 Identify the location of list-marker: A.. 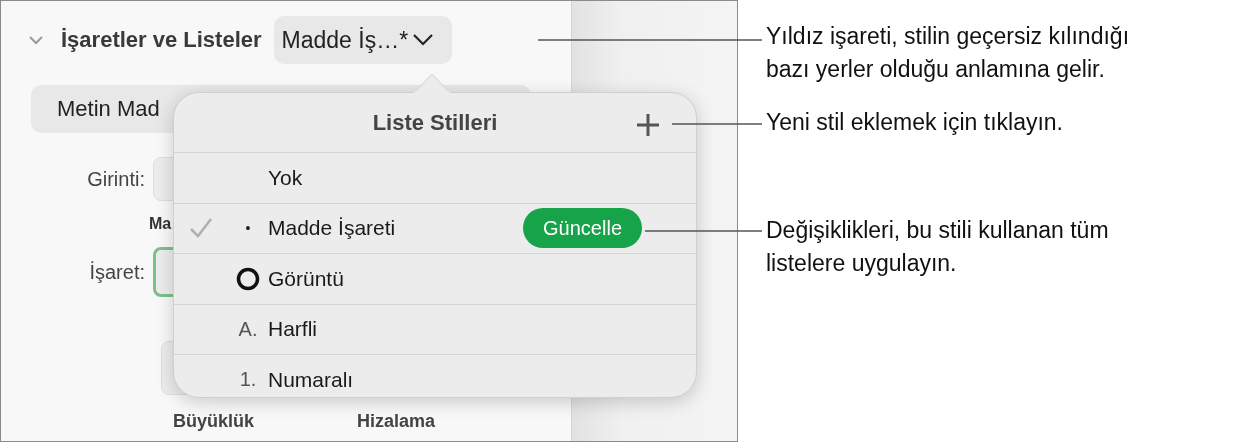
(248, 329).